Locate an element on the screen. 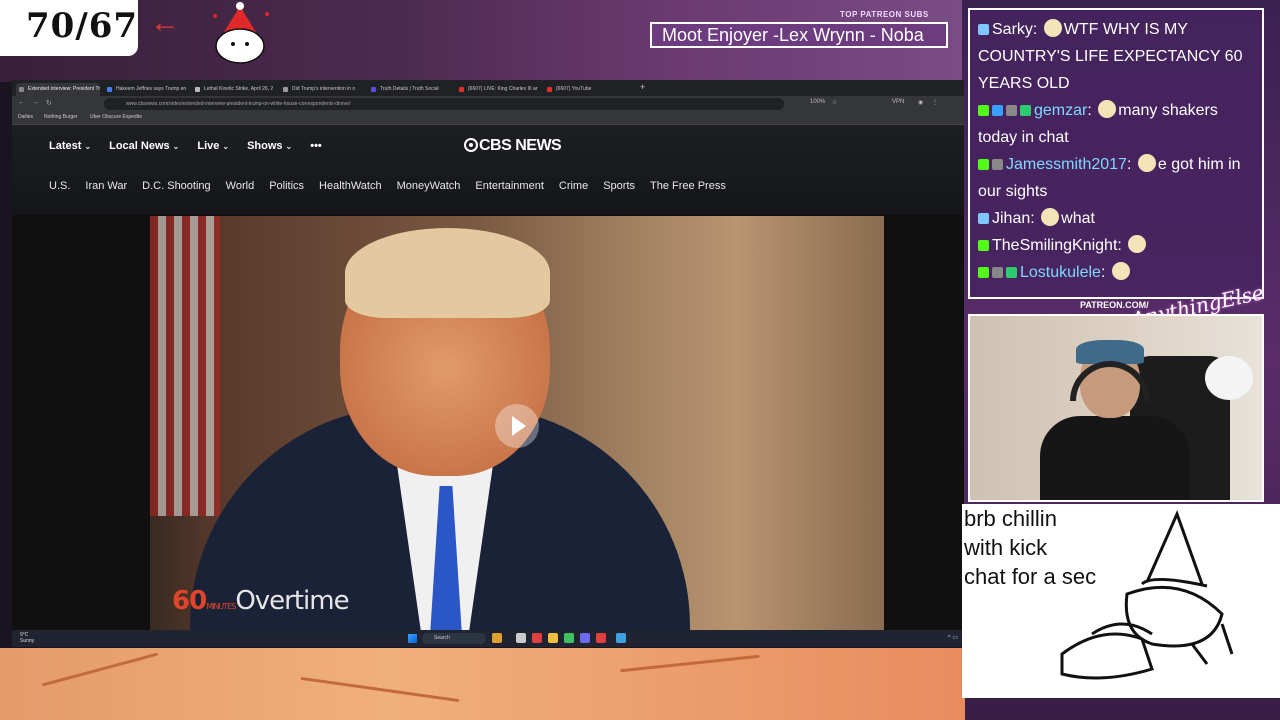  section-link: HealthWatch is located at coordinates (350, 186).